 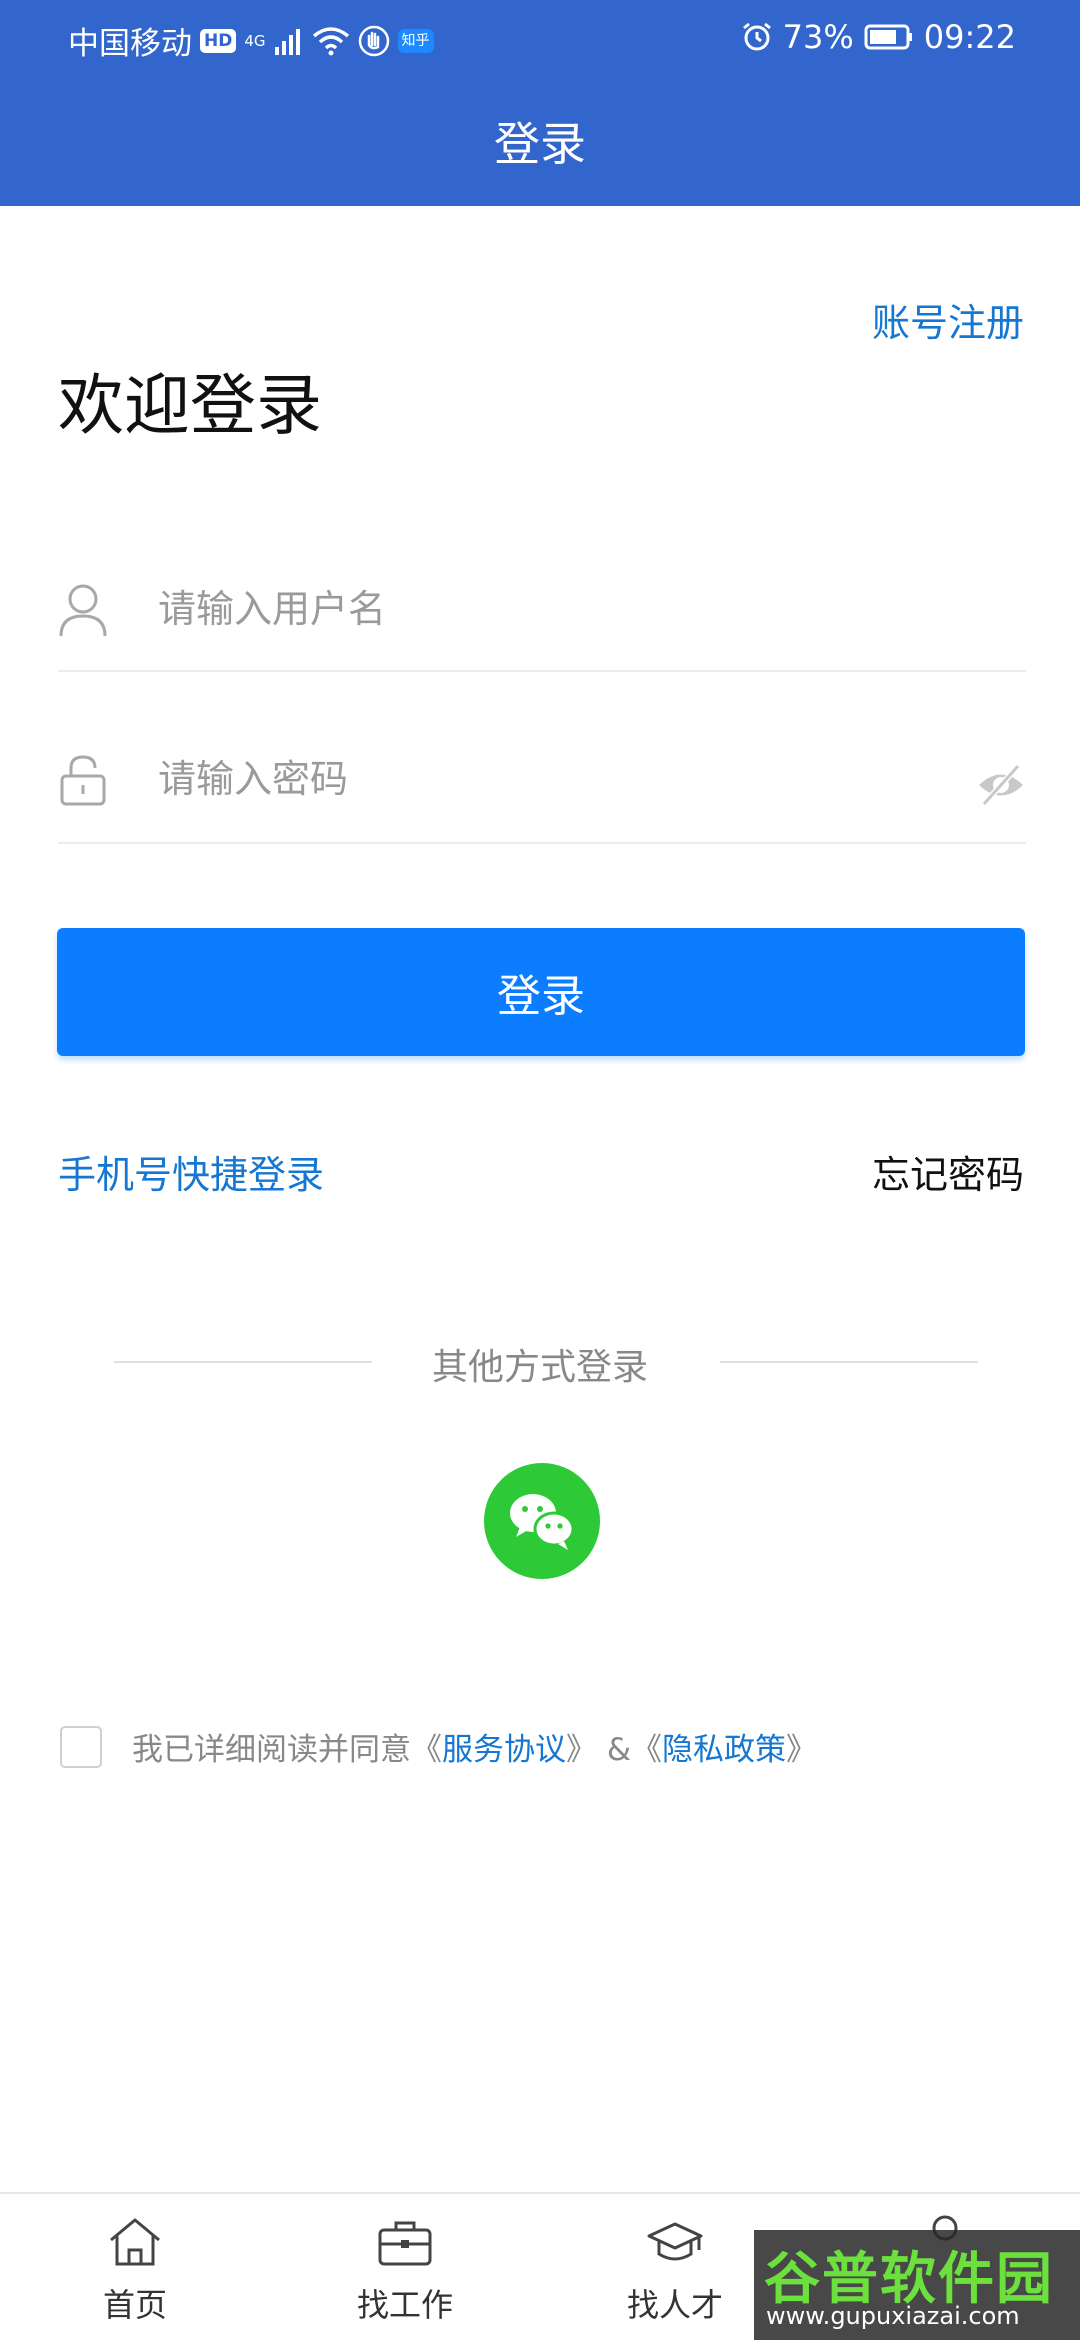 I want to click on password-input, so click(x=538, y=779).